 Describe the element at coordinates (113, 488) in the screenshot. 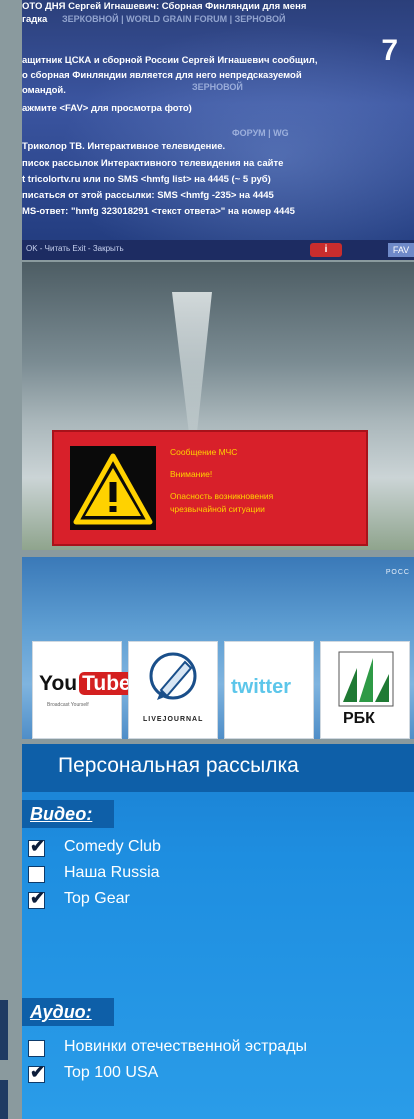

I see `warning-triangle-icon` at that location.